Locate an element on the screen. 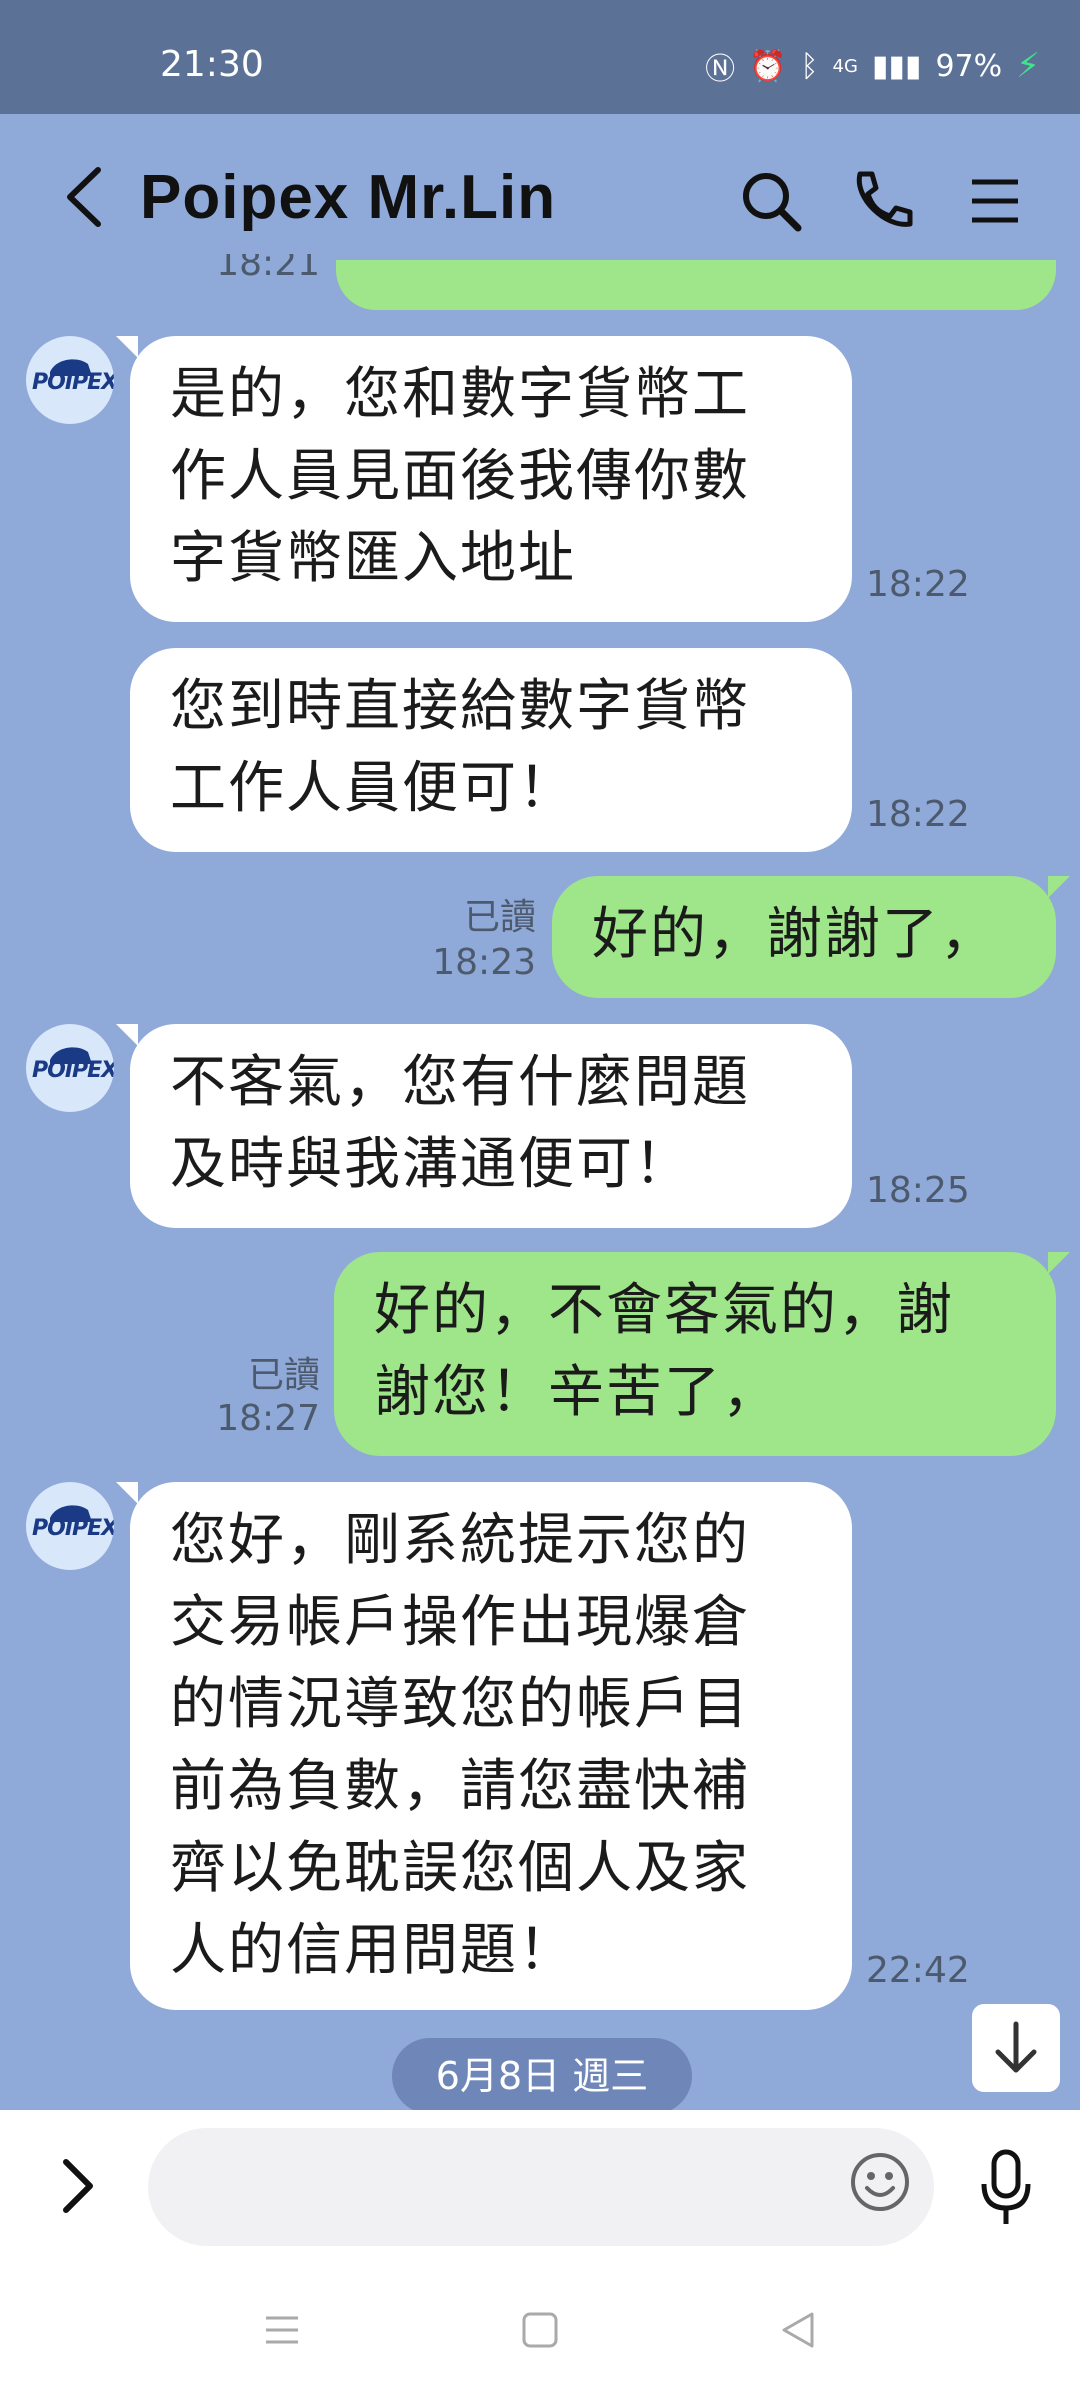  status-icons: Ⓝ ⏰ ᛒ 4G ▮▮▮ 97% ⚡ is located at coordinates (872, 66).